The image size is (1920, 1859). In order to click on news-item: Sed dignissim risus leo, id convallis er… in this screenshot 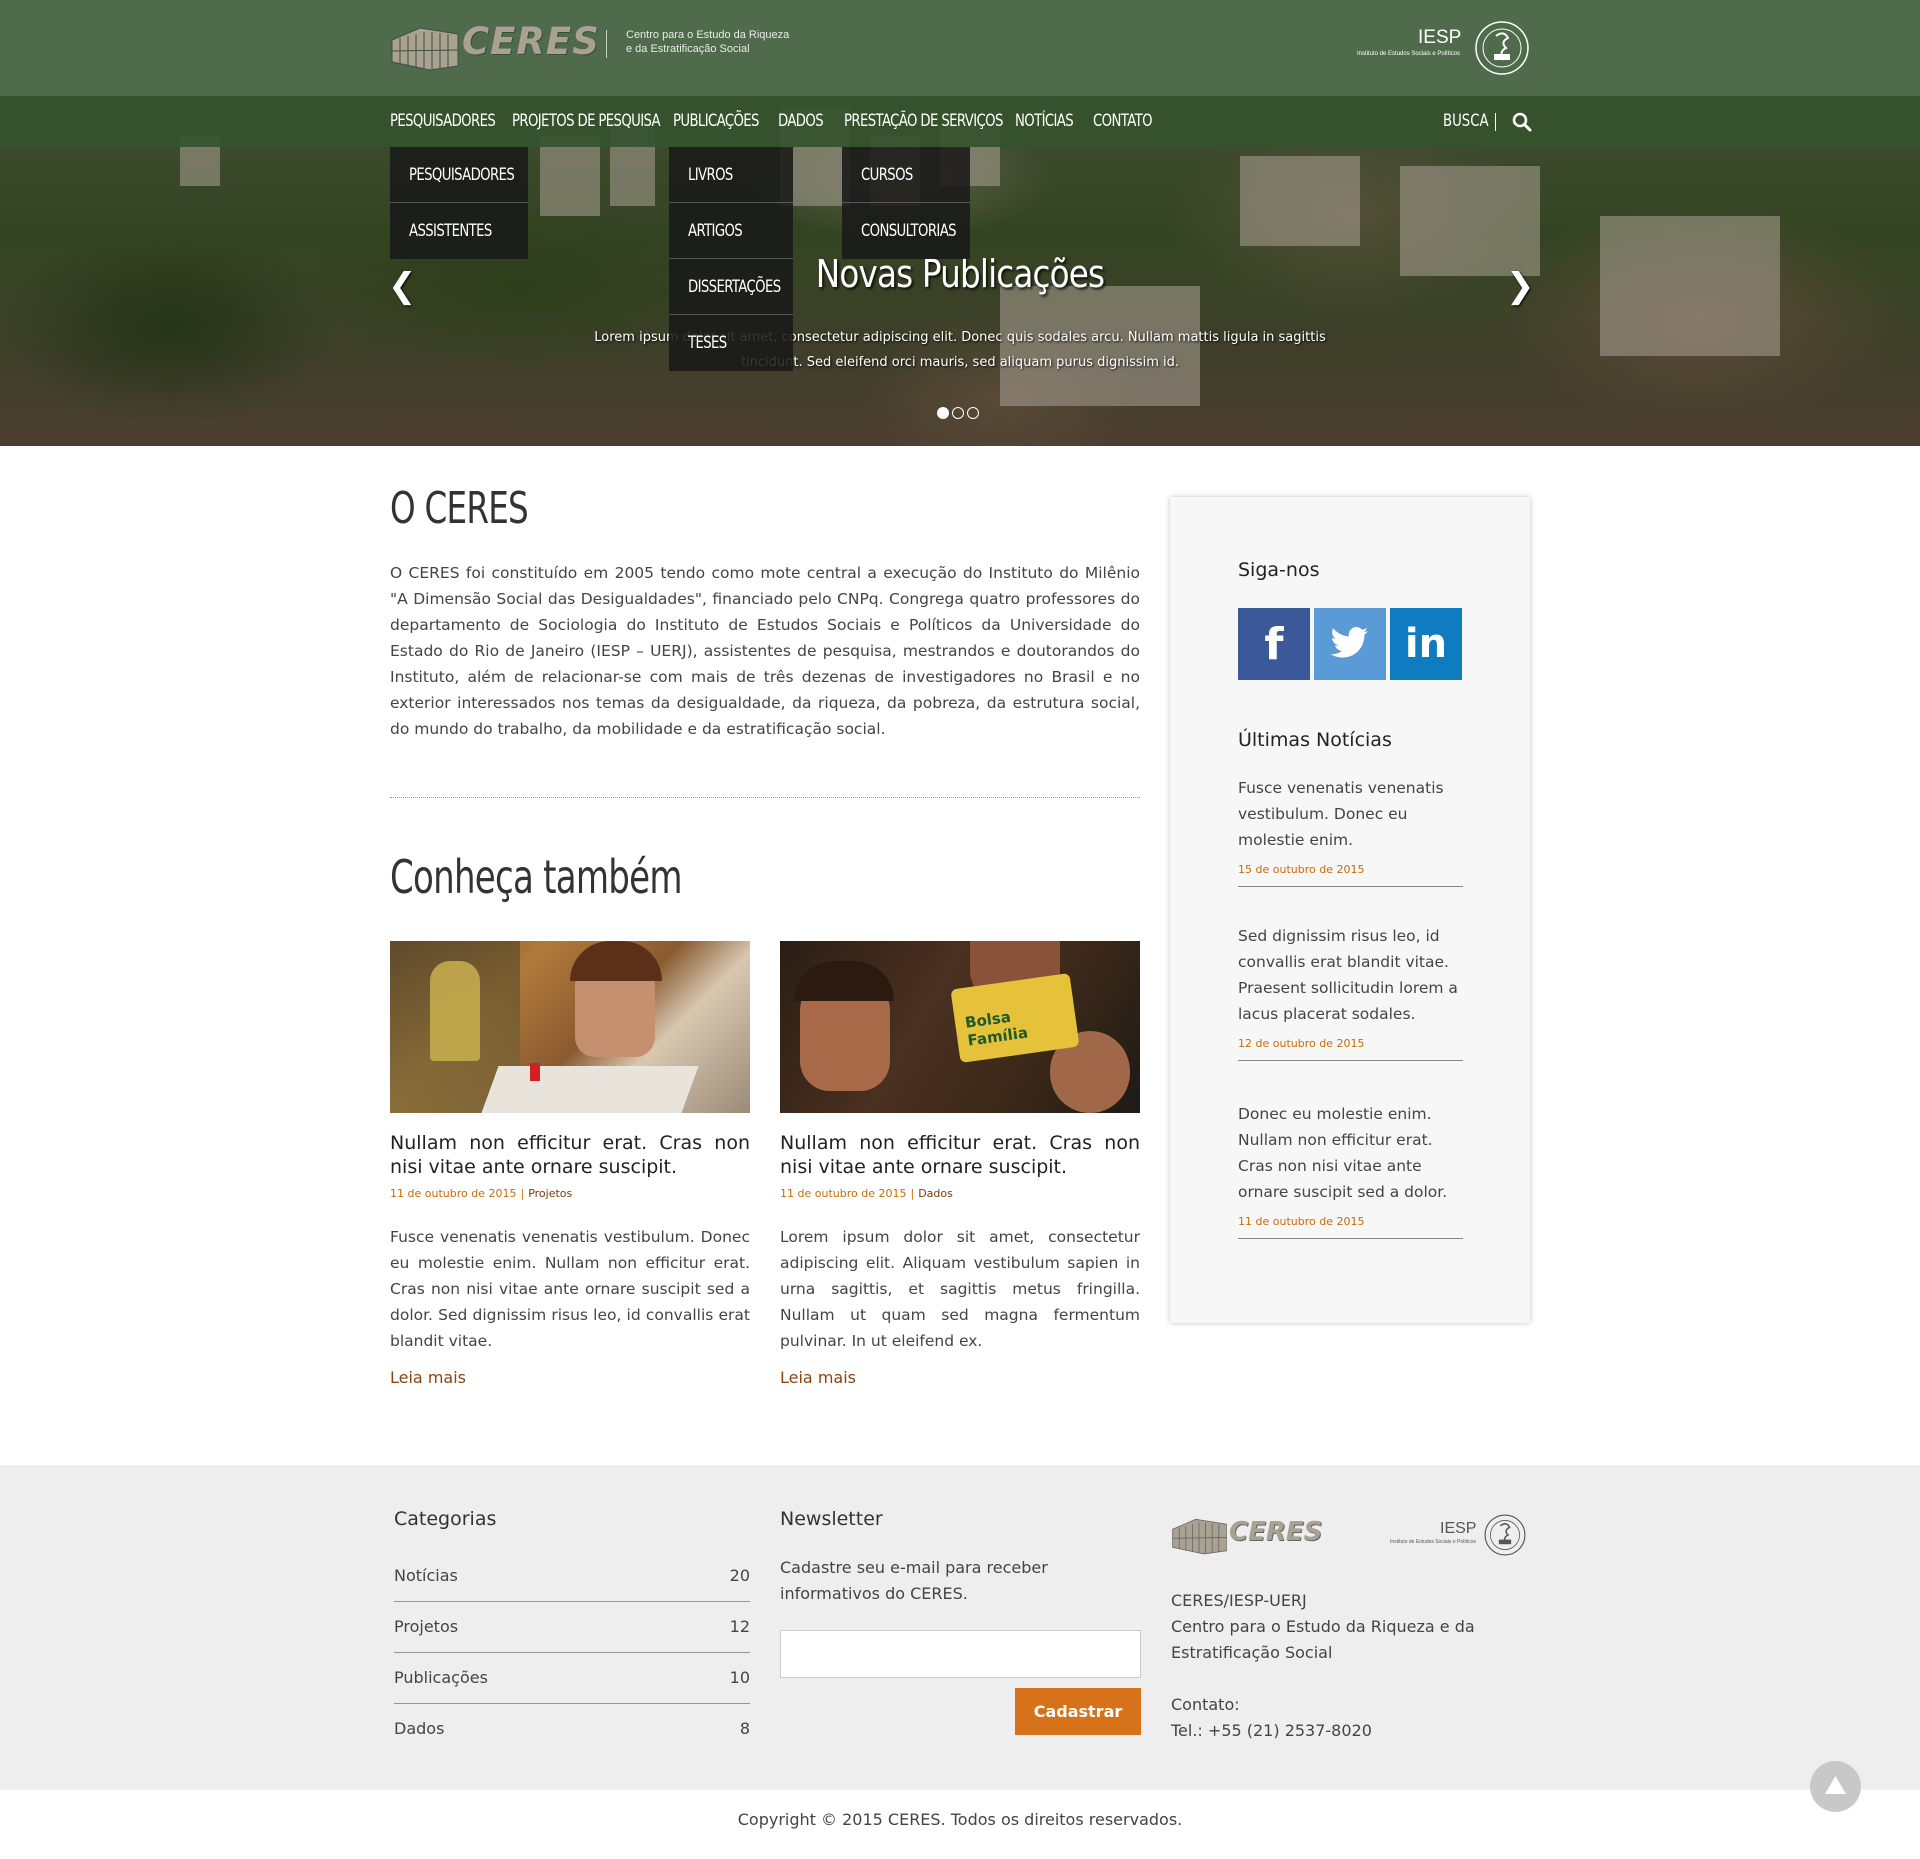, I will do `click(1350, 992)`.